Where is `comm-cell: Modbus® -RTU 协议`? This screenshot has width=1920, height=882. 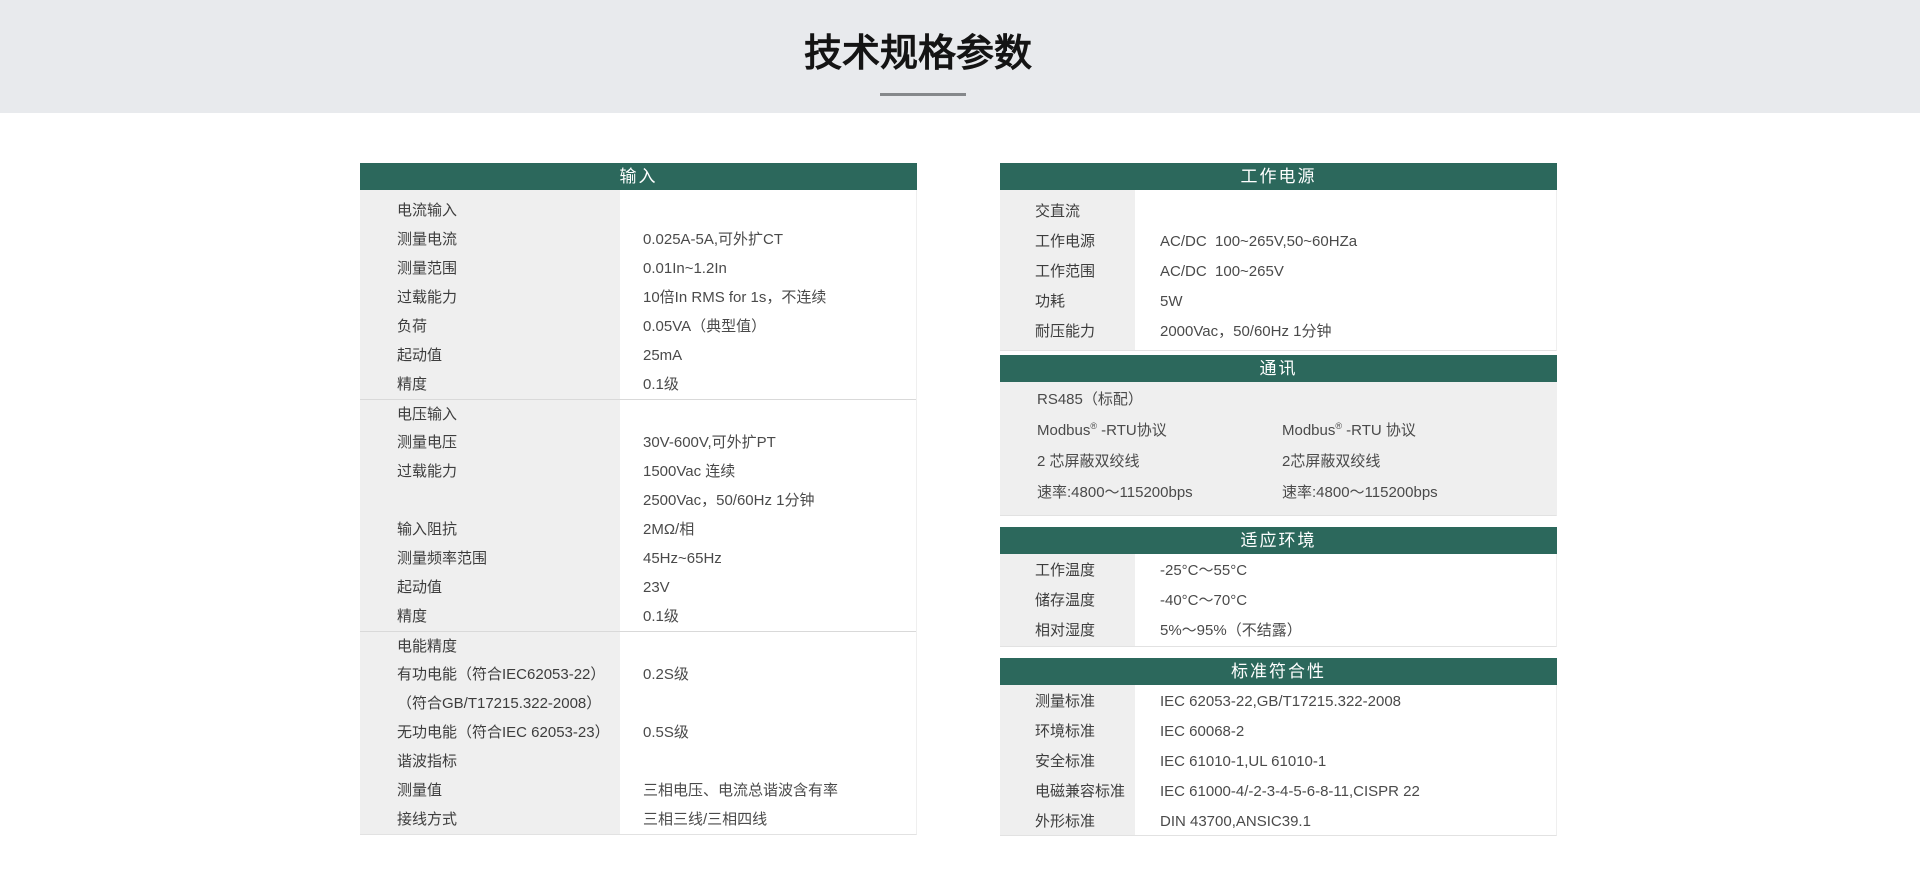
comm-cell: Modbus® -RTU 协议 is located at coordinates (1349, 430).